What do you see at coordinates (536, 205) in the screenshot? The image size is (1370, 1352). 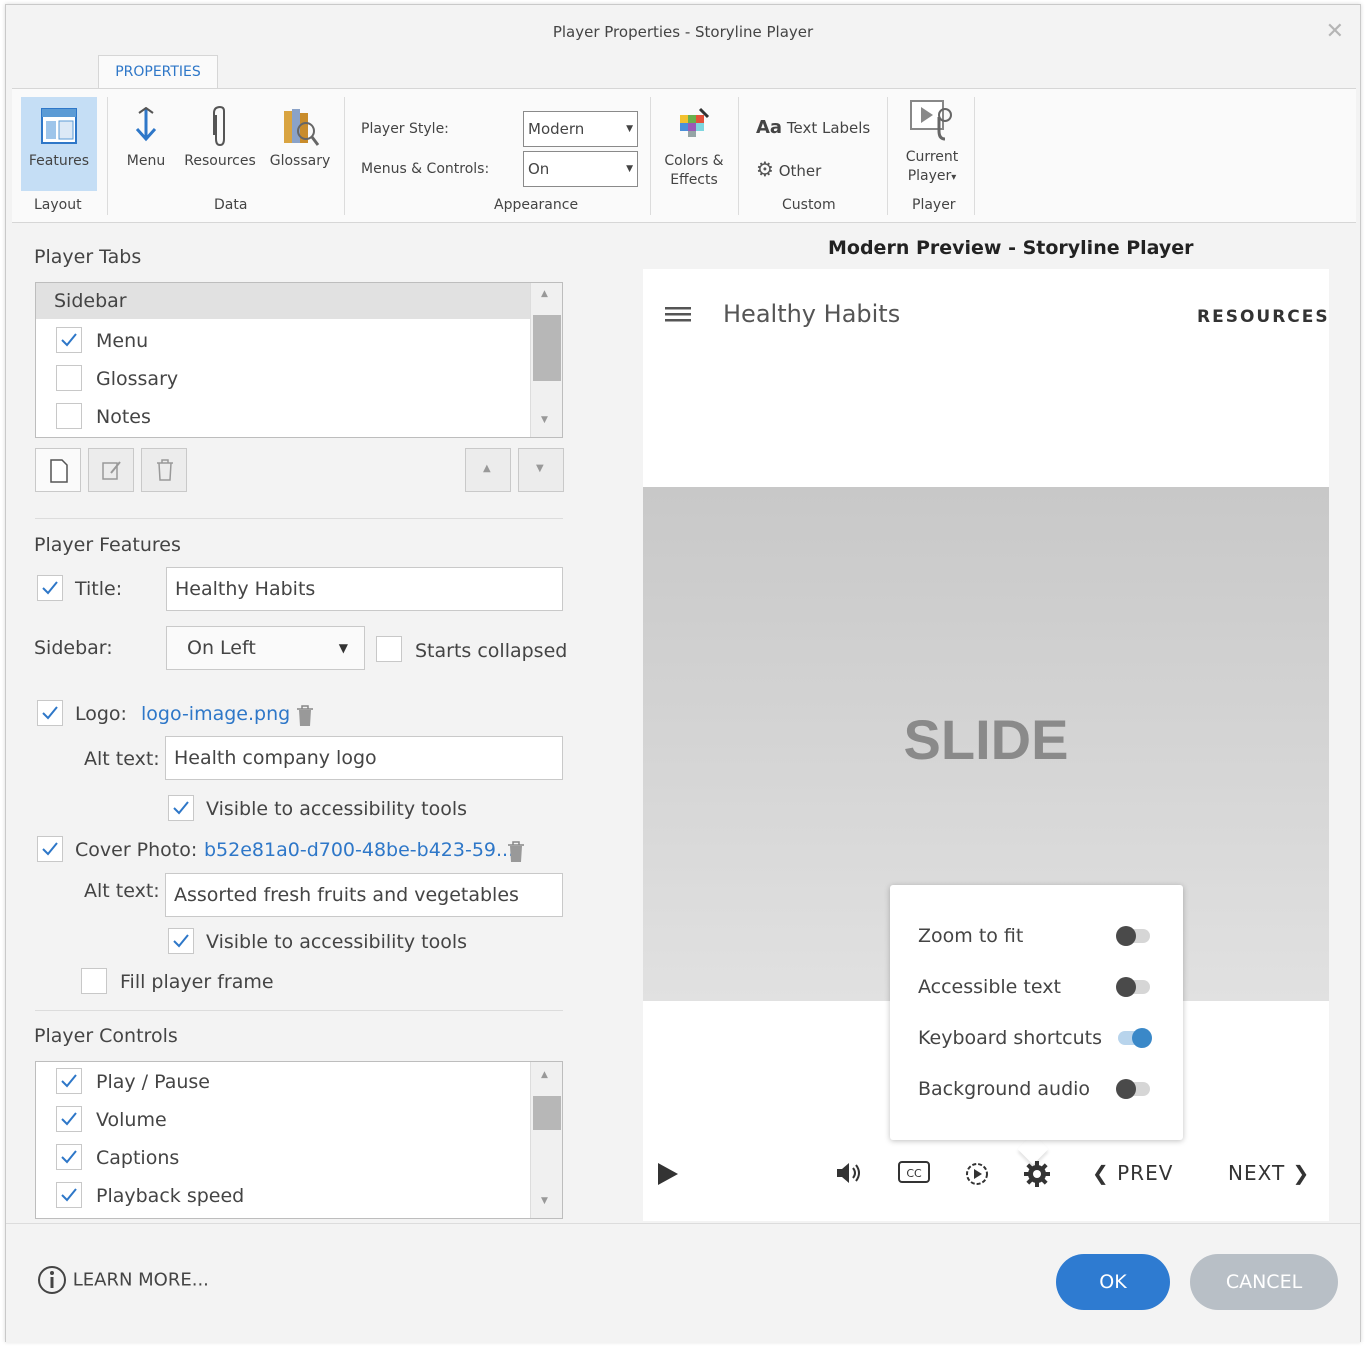 I see `group-appearance-label: Appearance` at bounding box center [536, 205].